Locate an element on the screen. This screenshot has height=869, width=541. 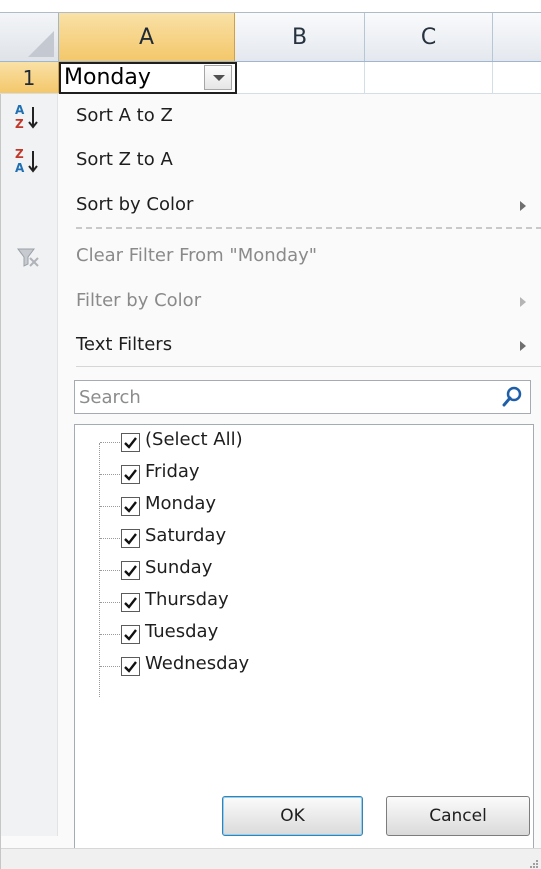
column-header-a-label: A is located at coordinates (146, 37).